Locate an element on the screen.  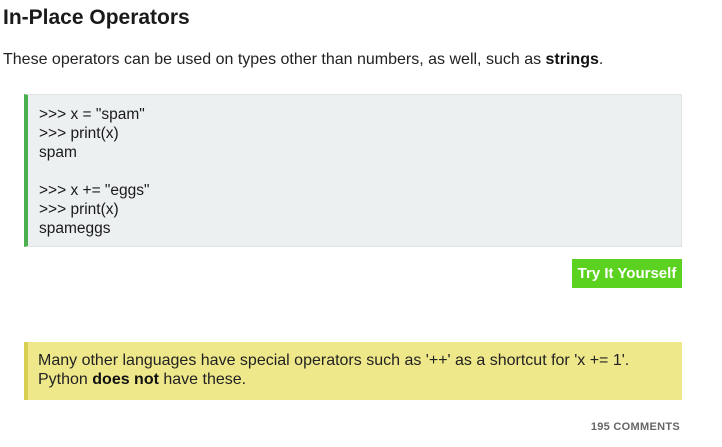
note-text: Python is located at coordinates (65, 379).